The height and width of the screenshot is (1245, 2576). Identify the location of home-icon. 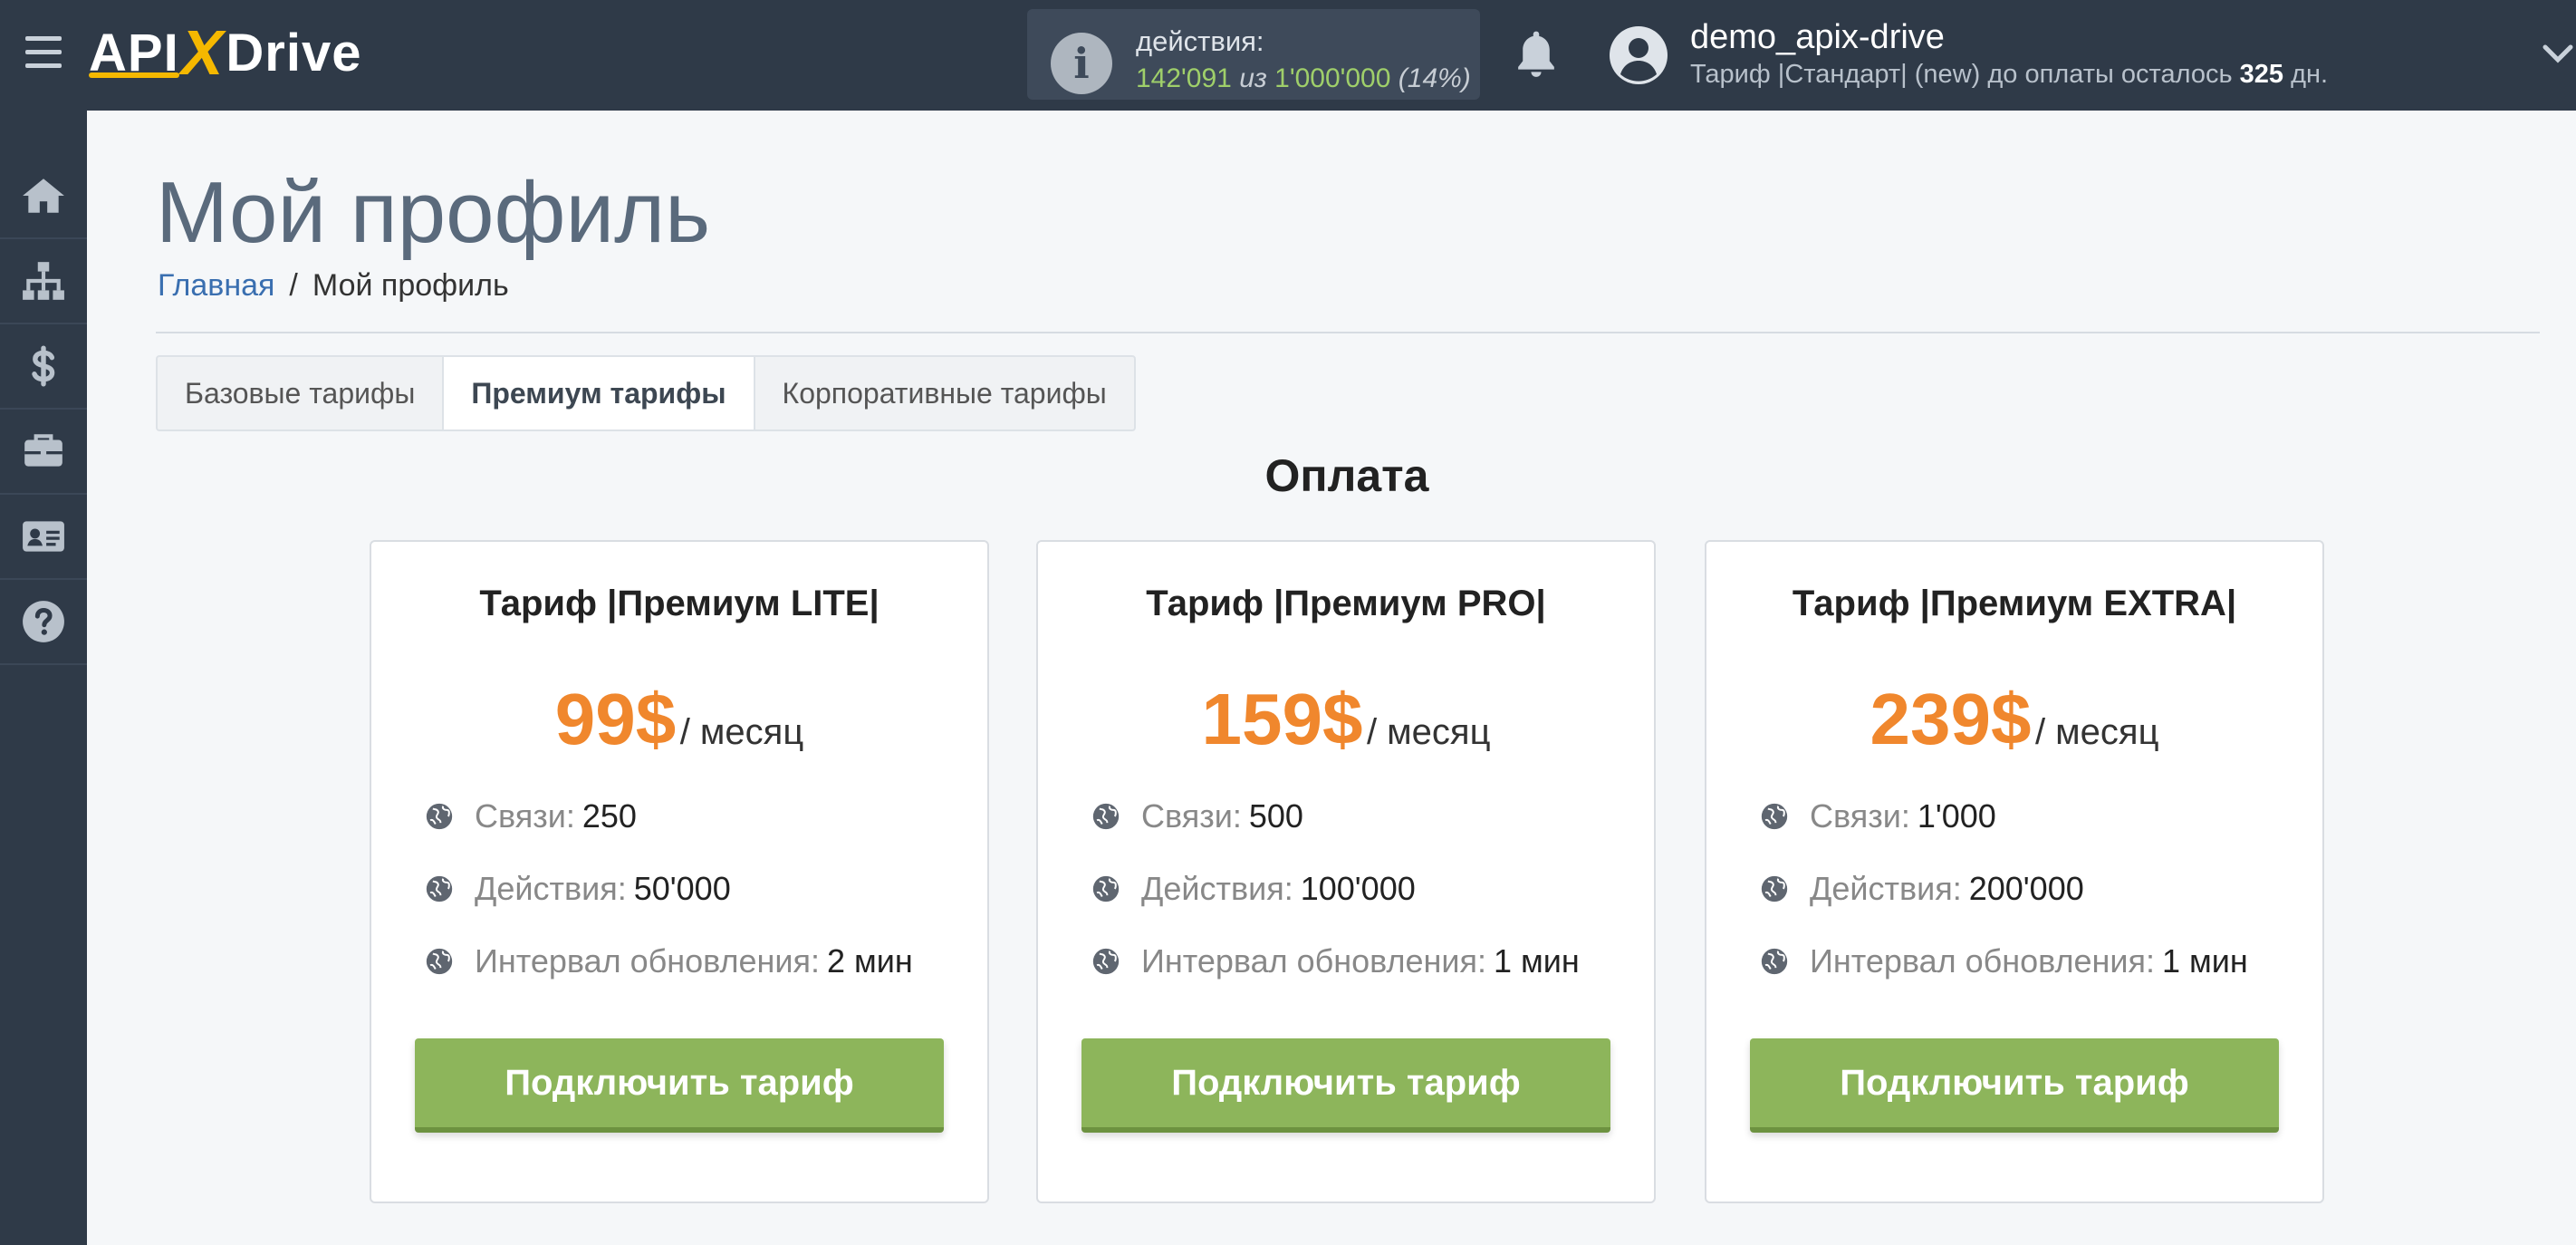
(43, 196).